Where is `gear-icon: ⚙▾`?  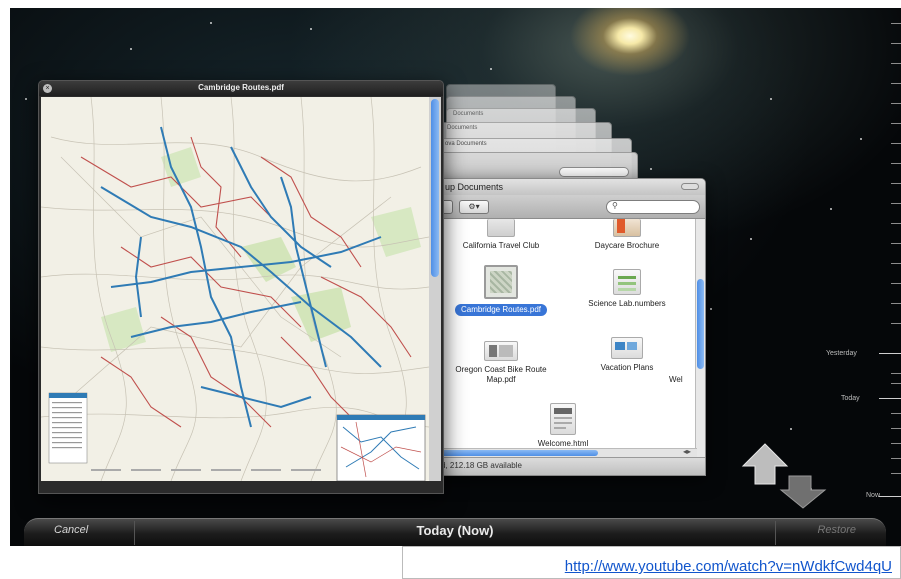
gear-icon: ⚙▾ is located at coordinates (474, 206).